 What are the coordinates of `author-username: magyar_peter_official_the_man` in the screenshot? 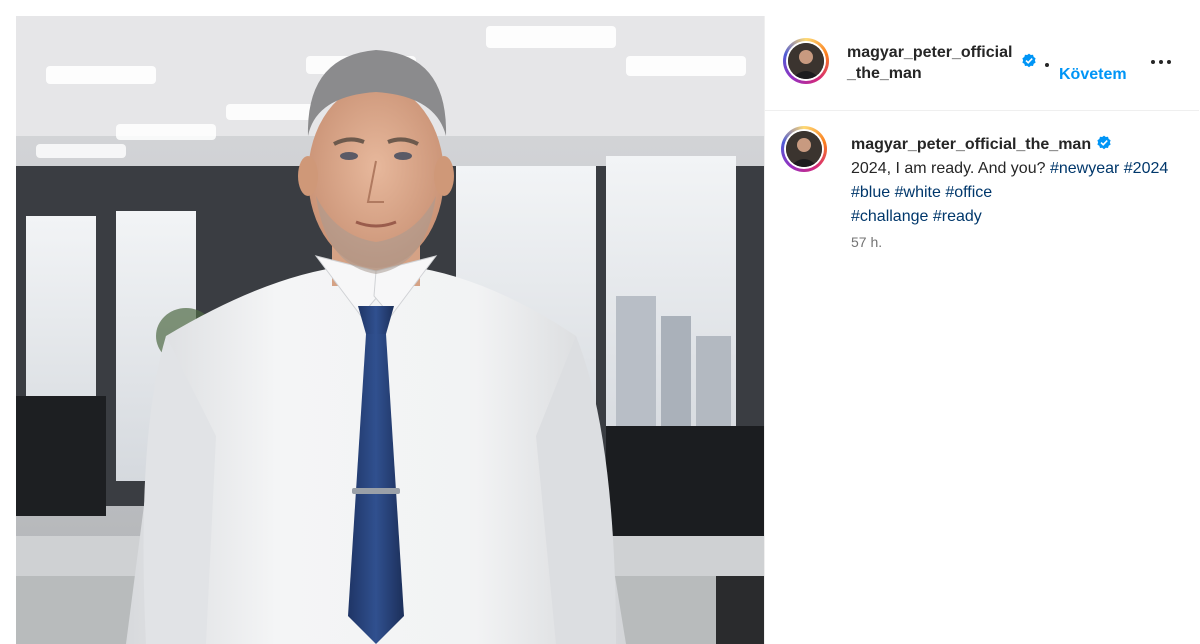 It's located at (930, 63).